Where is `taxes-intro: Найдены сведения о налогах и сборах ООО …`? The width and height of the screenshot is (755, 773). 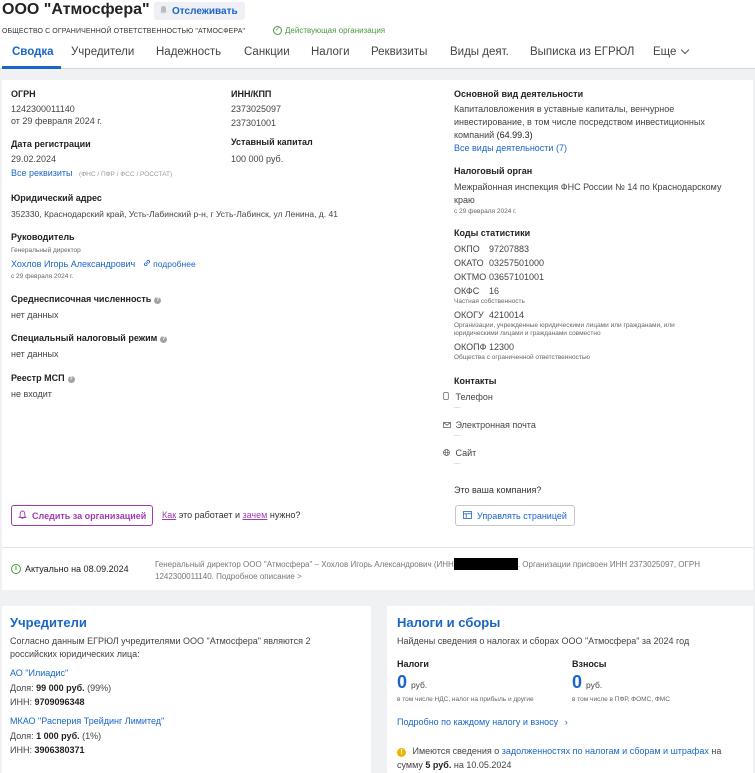
taxes-intro: Найдены сведения о налогах и сборах ООО … is located at coordinates (543, 641).